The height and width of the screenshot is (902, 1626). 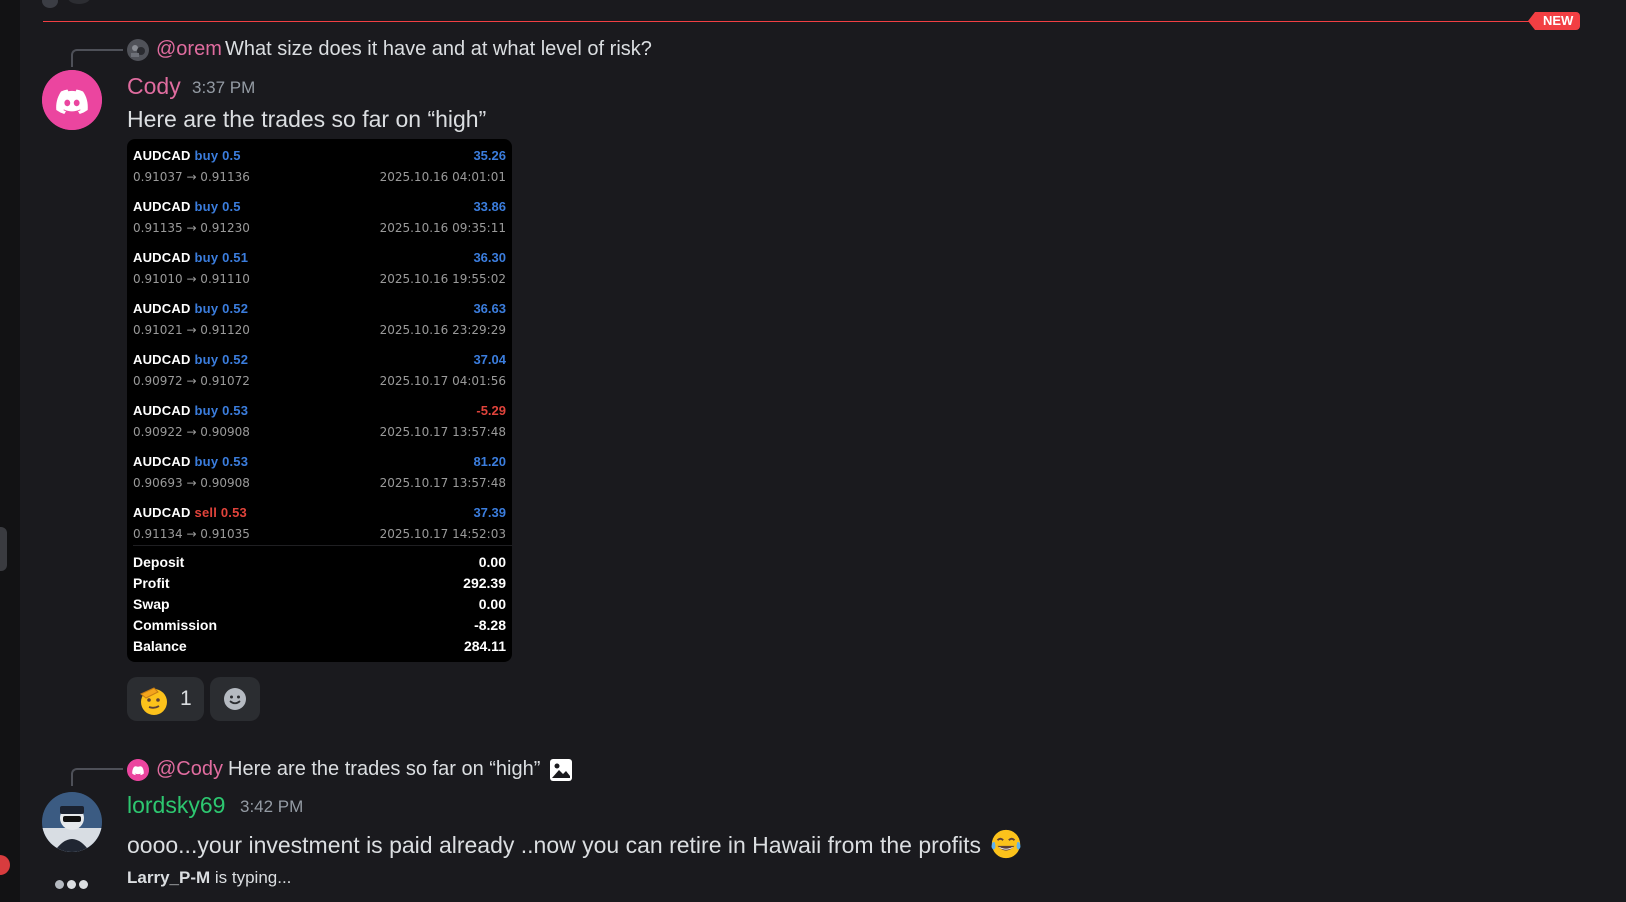 What do you see at coordinates (489, 155) in the screenshot?
I see `trade-profit: 35.26` at bounding box center [489, 155].